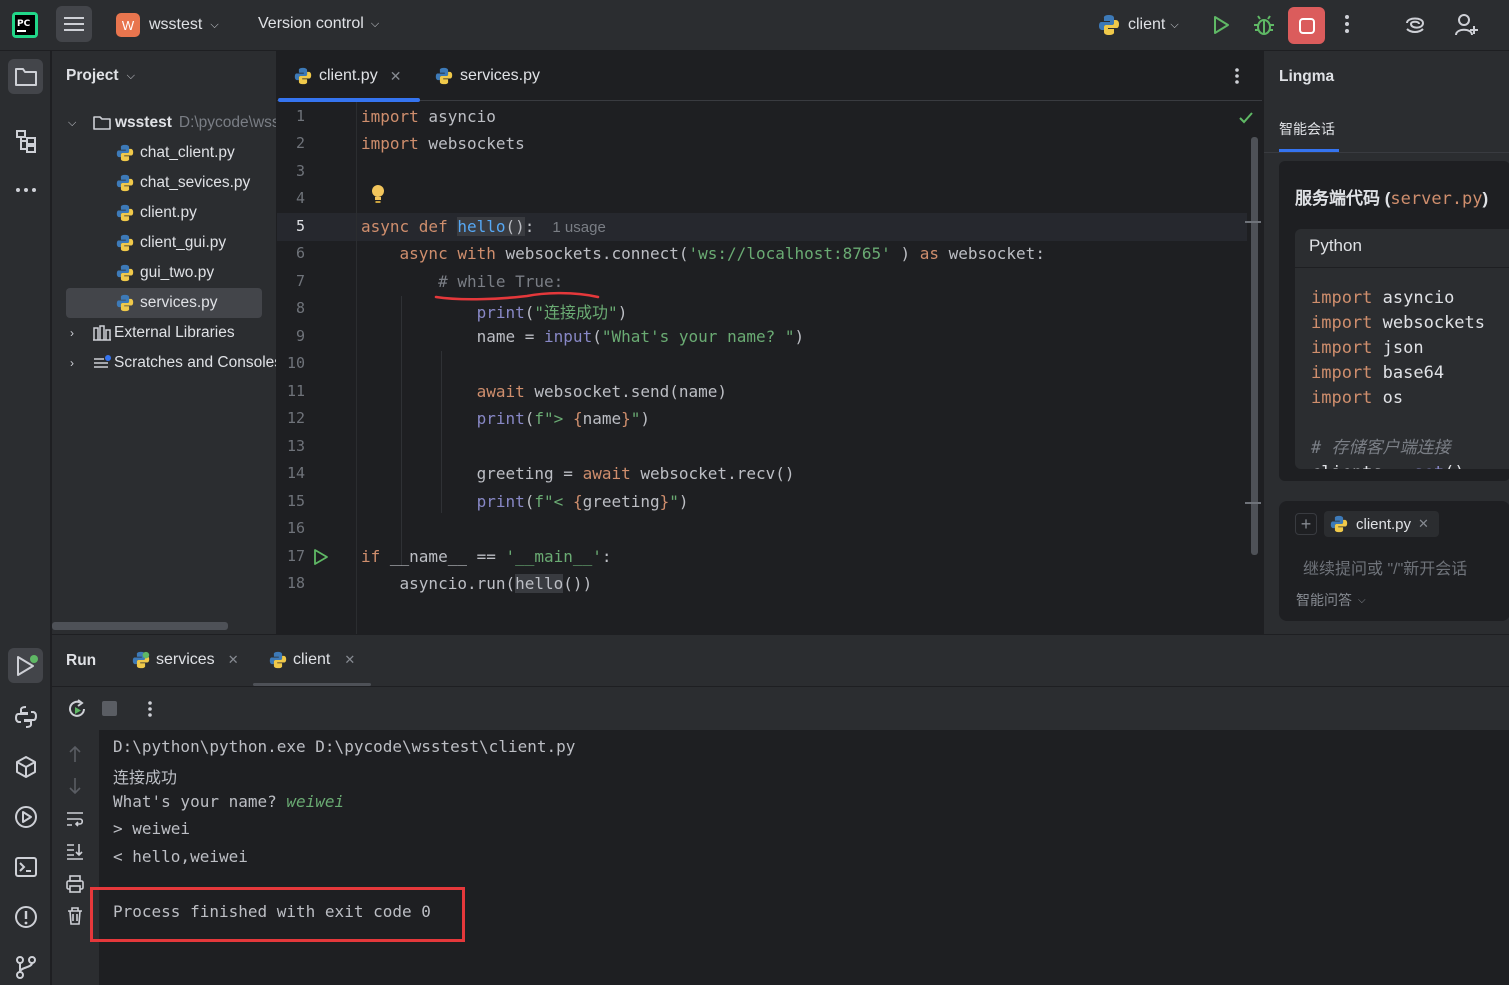 The width and height of the screenshot is (1509, 985). Describe the element at coordinates (75, 916) in the screenshot. I see `clear-console-button` at that location.